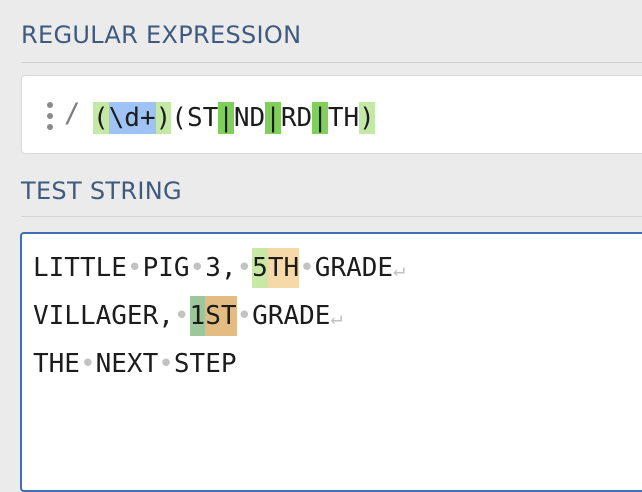 Image resolution: width=642 pixels, height=492 pixels. I want to click on test-line: LITTLE•PIG•3,•5TH•GRADE↵, so click(219, 268).